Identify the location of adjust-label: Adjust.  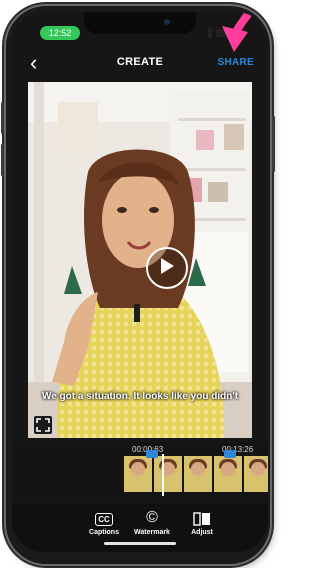
(202, 532).